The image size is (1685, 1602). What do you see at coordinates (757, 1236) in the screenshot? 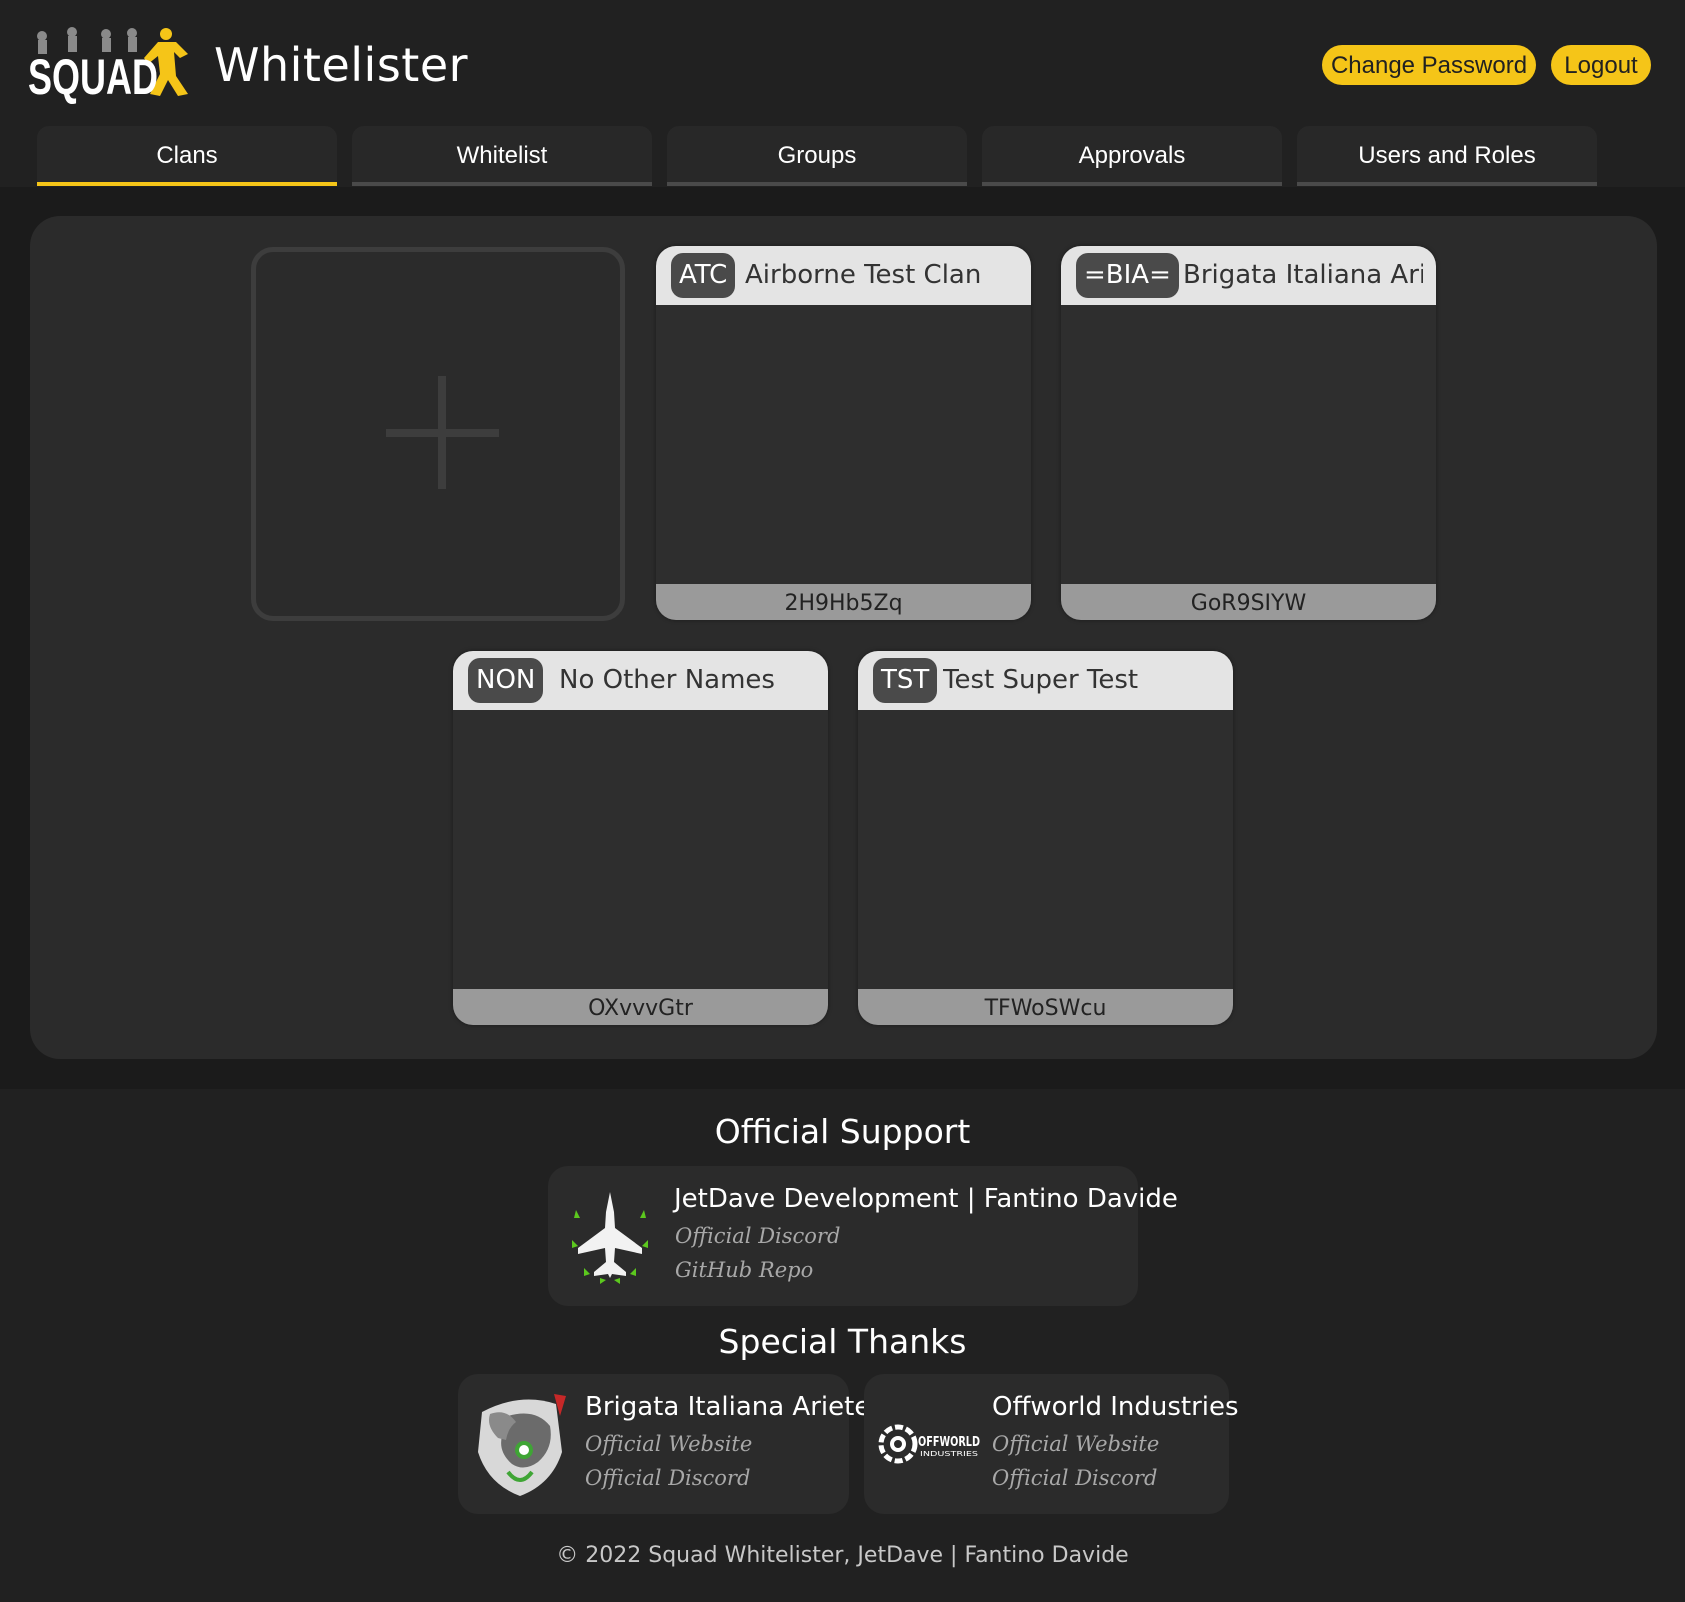
I see `support-discord-link: Official Discord` at bounding box center [757, 1236].